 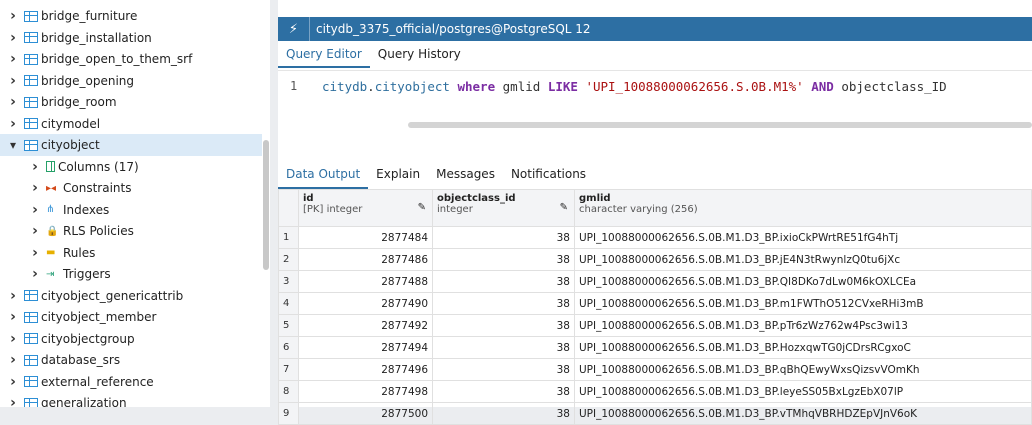 I want to click on code-token: AND, so click(x=822, y=86).